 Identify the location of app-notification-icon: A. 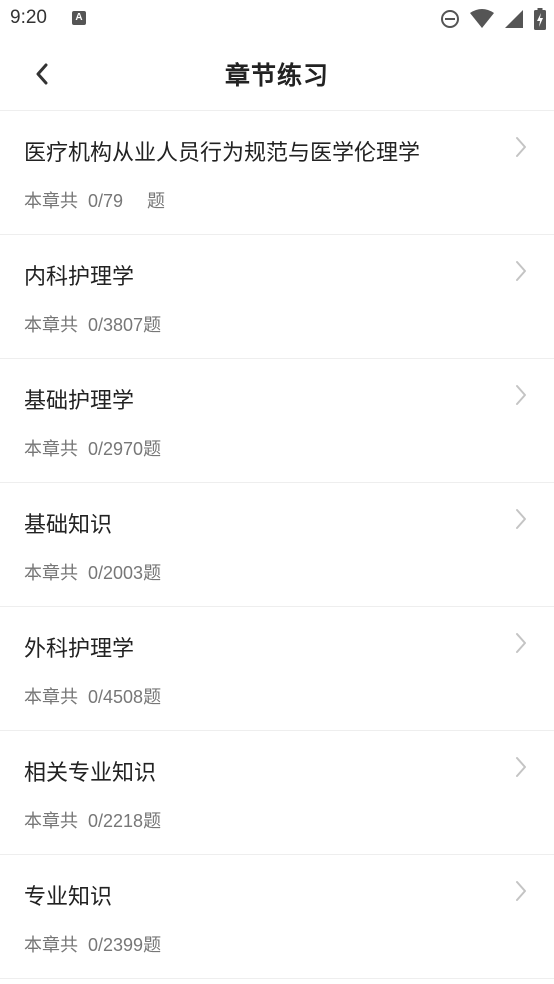
(79, 18).